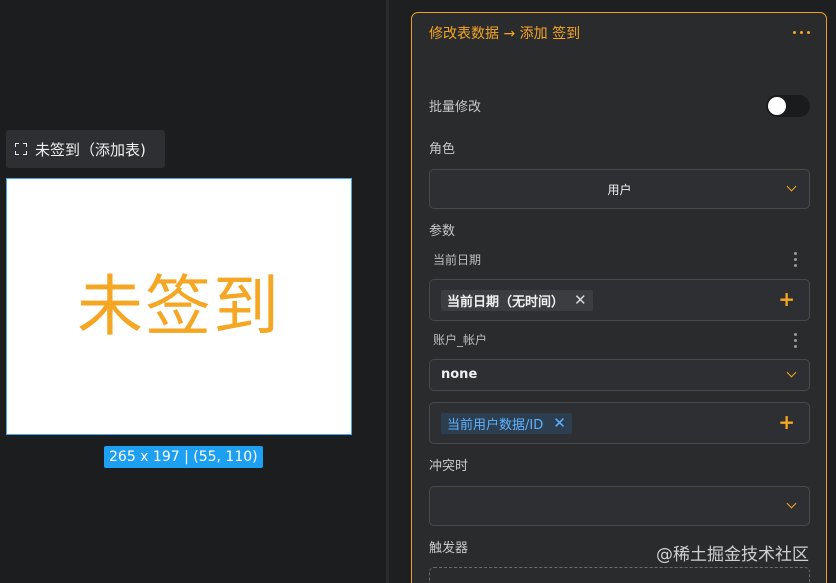 This screenshot has height=583, width=836. What do you see at coordinates (788, 106) in the screenshot?
I see `batch-edit-toggle` at bounding box center [788, 106].